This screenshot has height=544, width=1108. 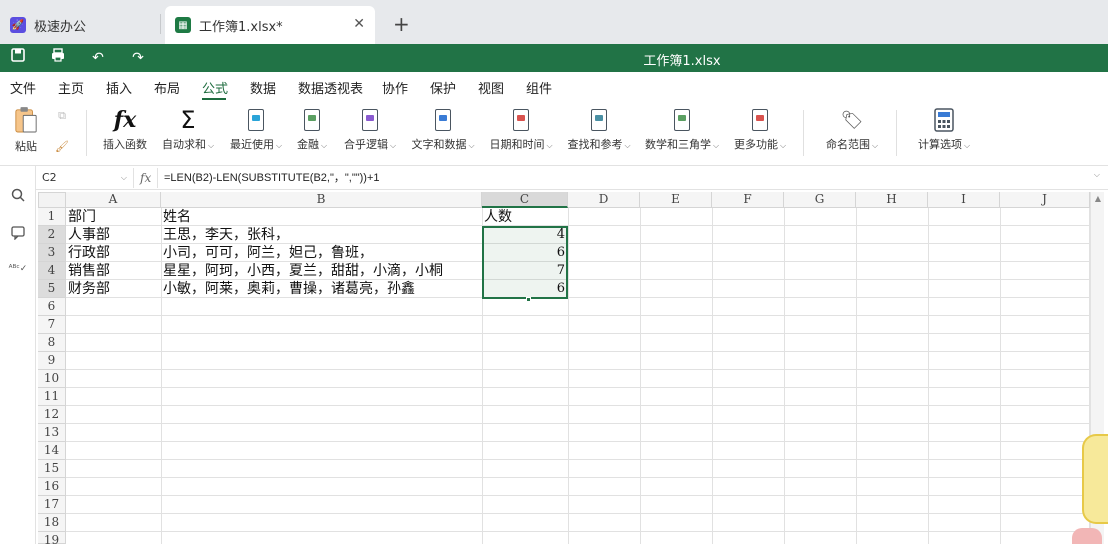 What do you see at coordinates (80, 25) in the screenshot?
I see `tab-home: 🚀 极速办公` at bounding box center [80, 25].